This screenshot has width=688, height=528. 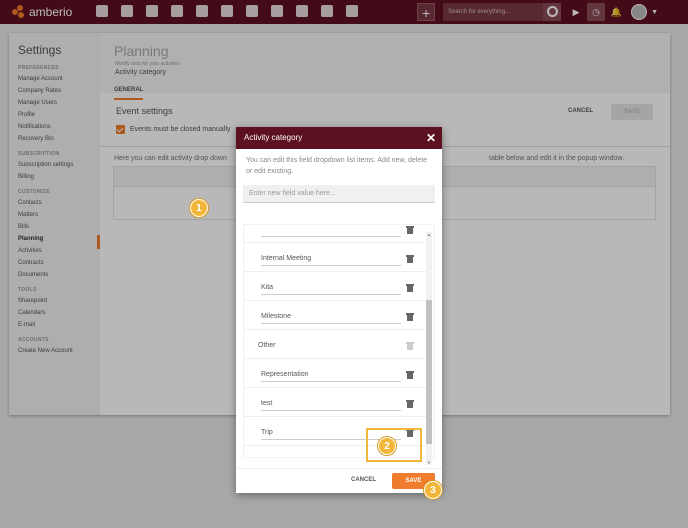 What do you see at coordinates (429, 462) in the screenshot?
I see `scroll-down-icon: ▼` at bounding box center [429, 462].